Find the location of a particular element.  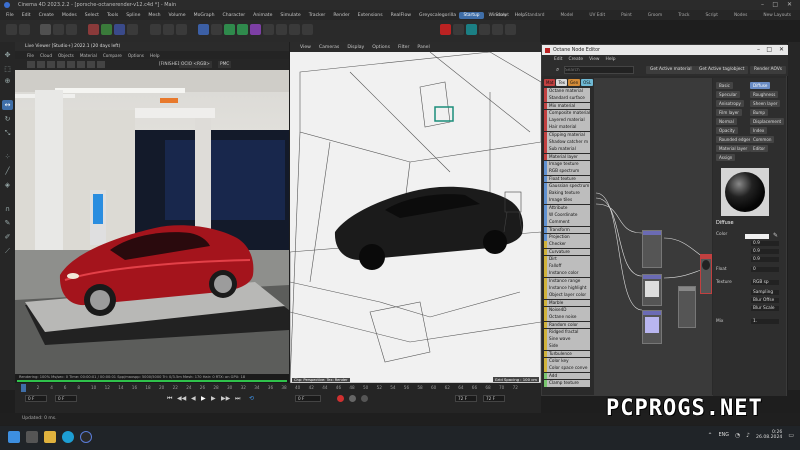

start-frame-field: 0 F is located at coordinates (36, 398).